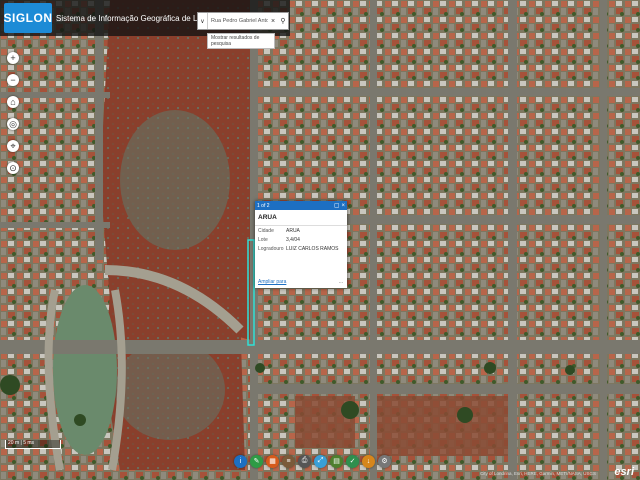 Image resolution: width=640 pixels, height=480 pixels. I want to click on maximize-icon: ▢, so click(337, 206).